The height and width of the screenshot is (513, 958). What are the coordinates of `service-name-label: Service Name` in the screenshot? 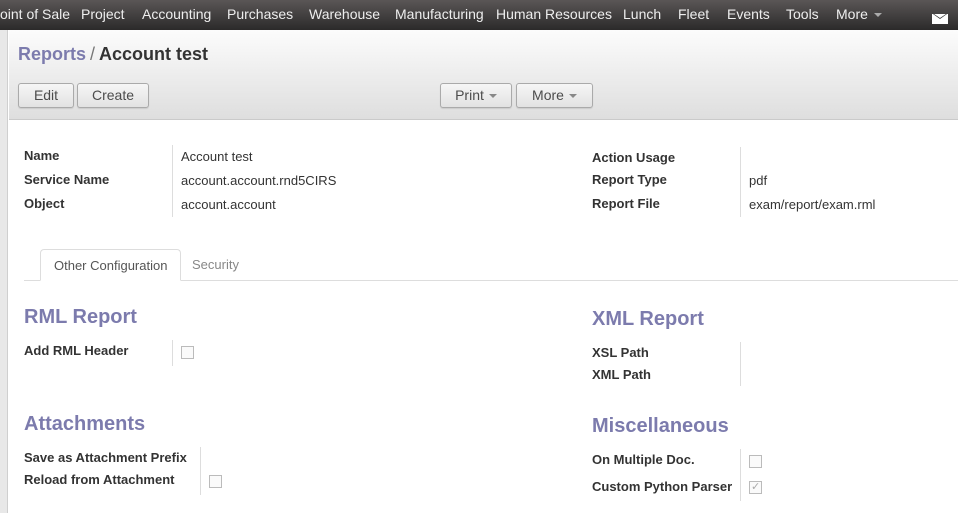 It's located at (67, 179).